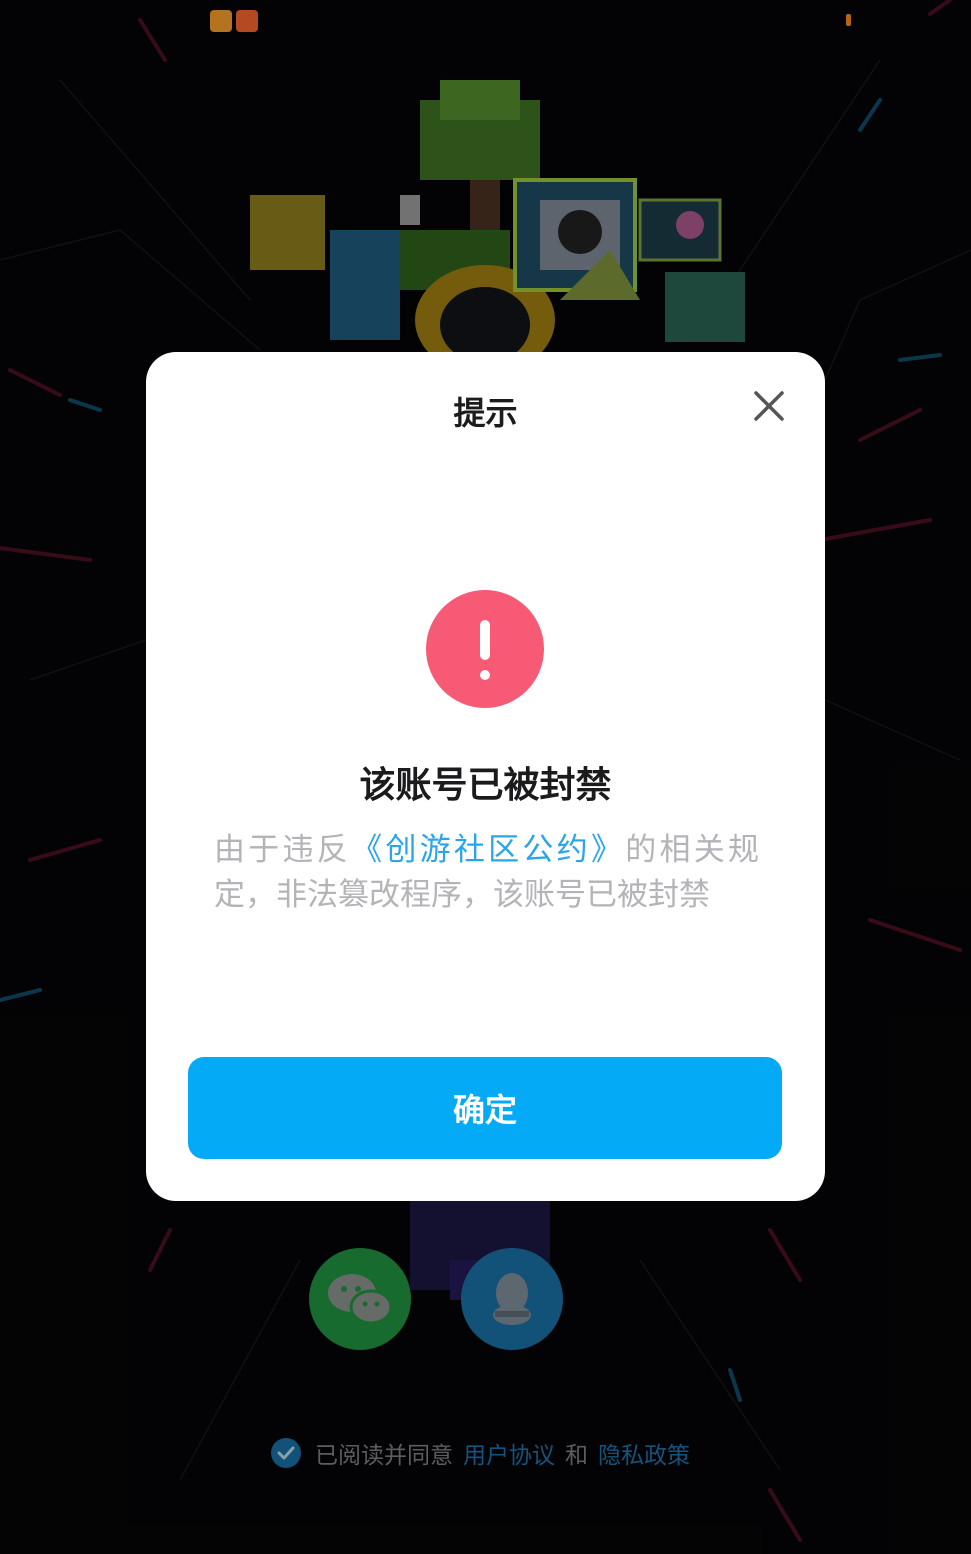 The height and width of the screenshot is (1554, 971). What do you see at coordinates (283, 850) in the screenshot?
I see `message-prefix: 由于违反` at bounding box center [283, 850].